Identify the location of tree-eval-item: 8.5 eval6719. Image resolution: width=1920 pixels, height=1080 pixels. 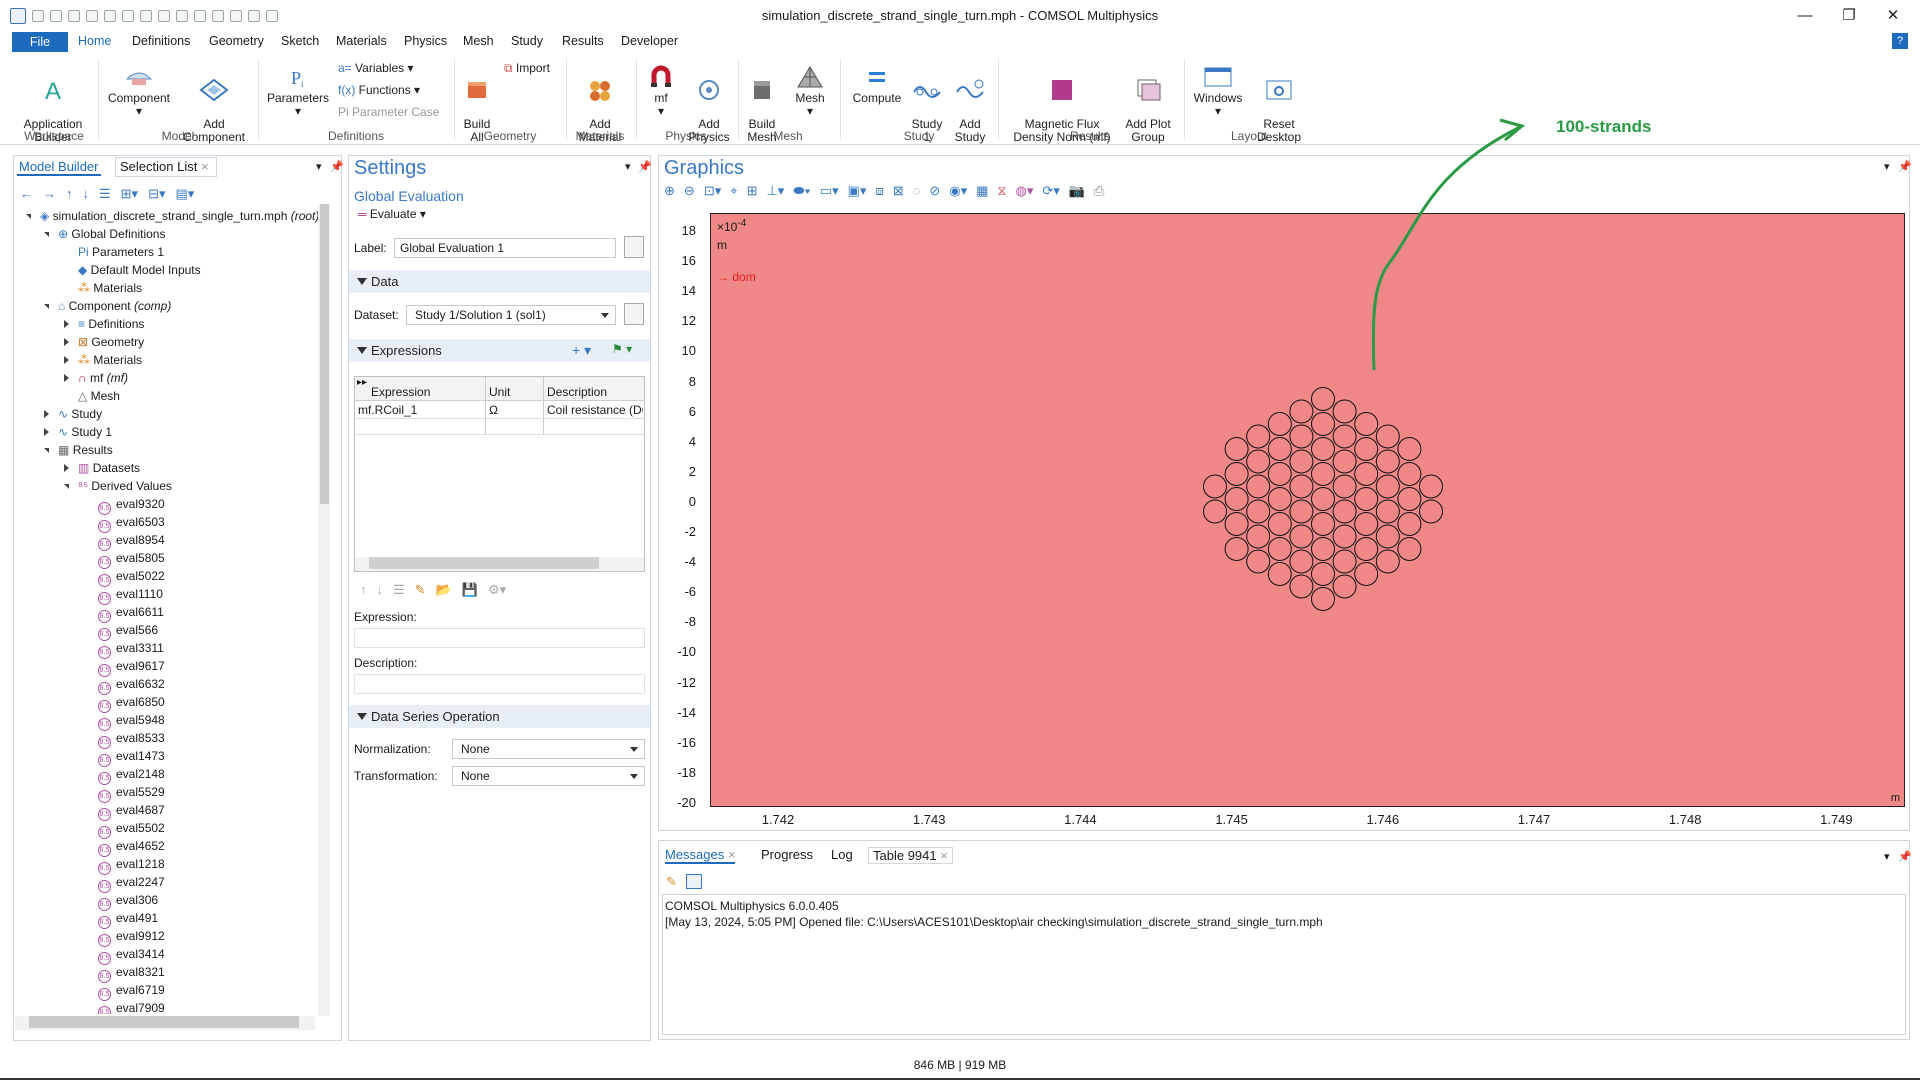
(131, 991).